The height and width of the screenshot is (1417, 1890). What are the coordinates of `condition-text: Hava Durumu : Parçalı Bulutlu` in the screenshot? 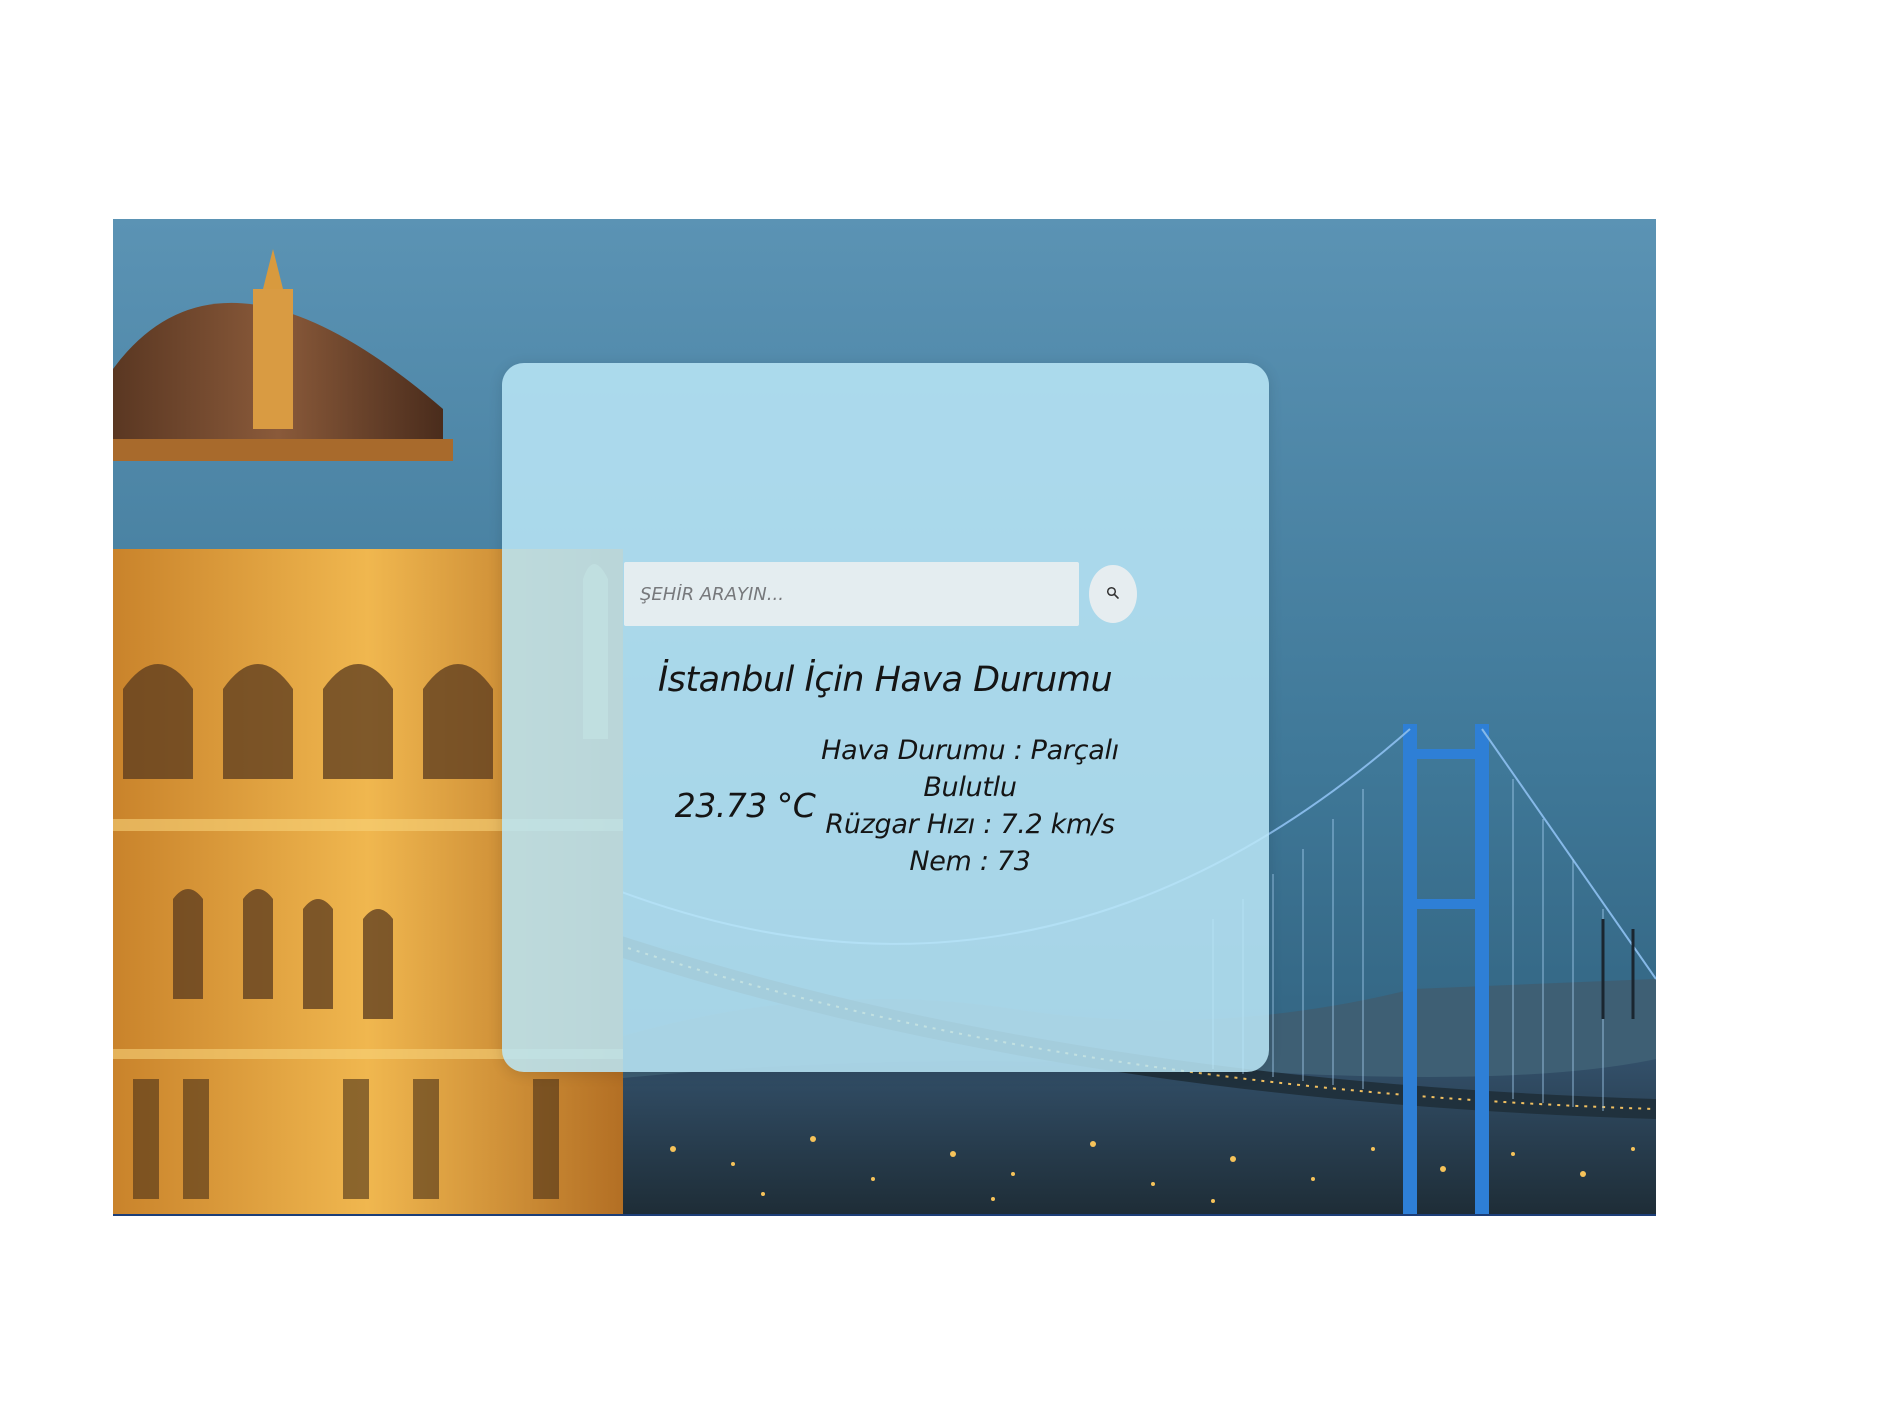 It's located at (970, 769).